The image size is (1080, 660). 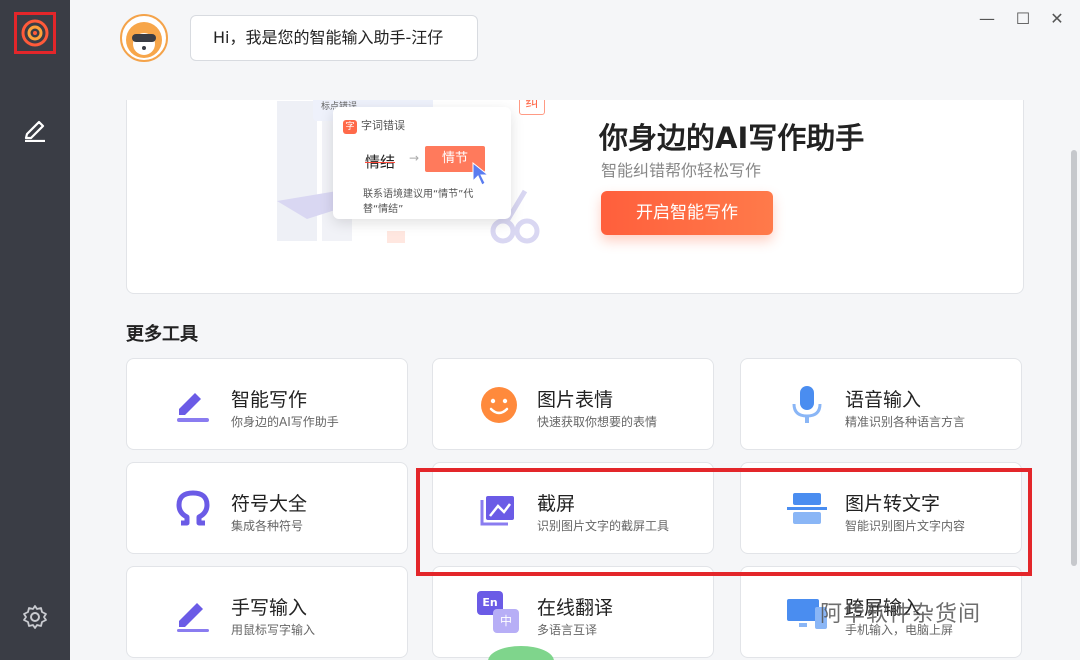 I want to click on assistant-avatar, so click(x=144, y=38).